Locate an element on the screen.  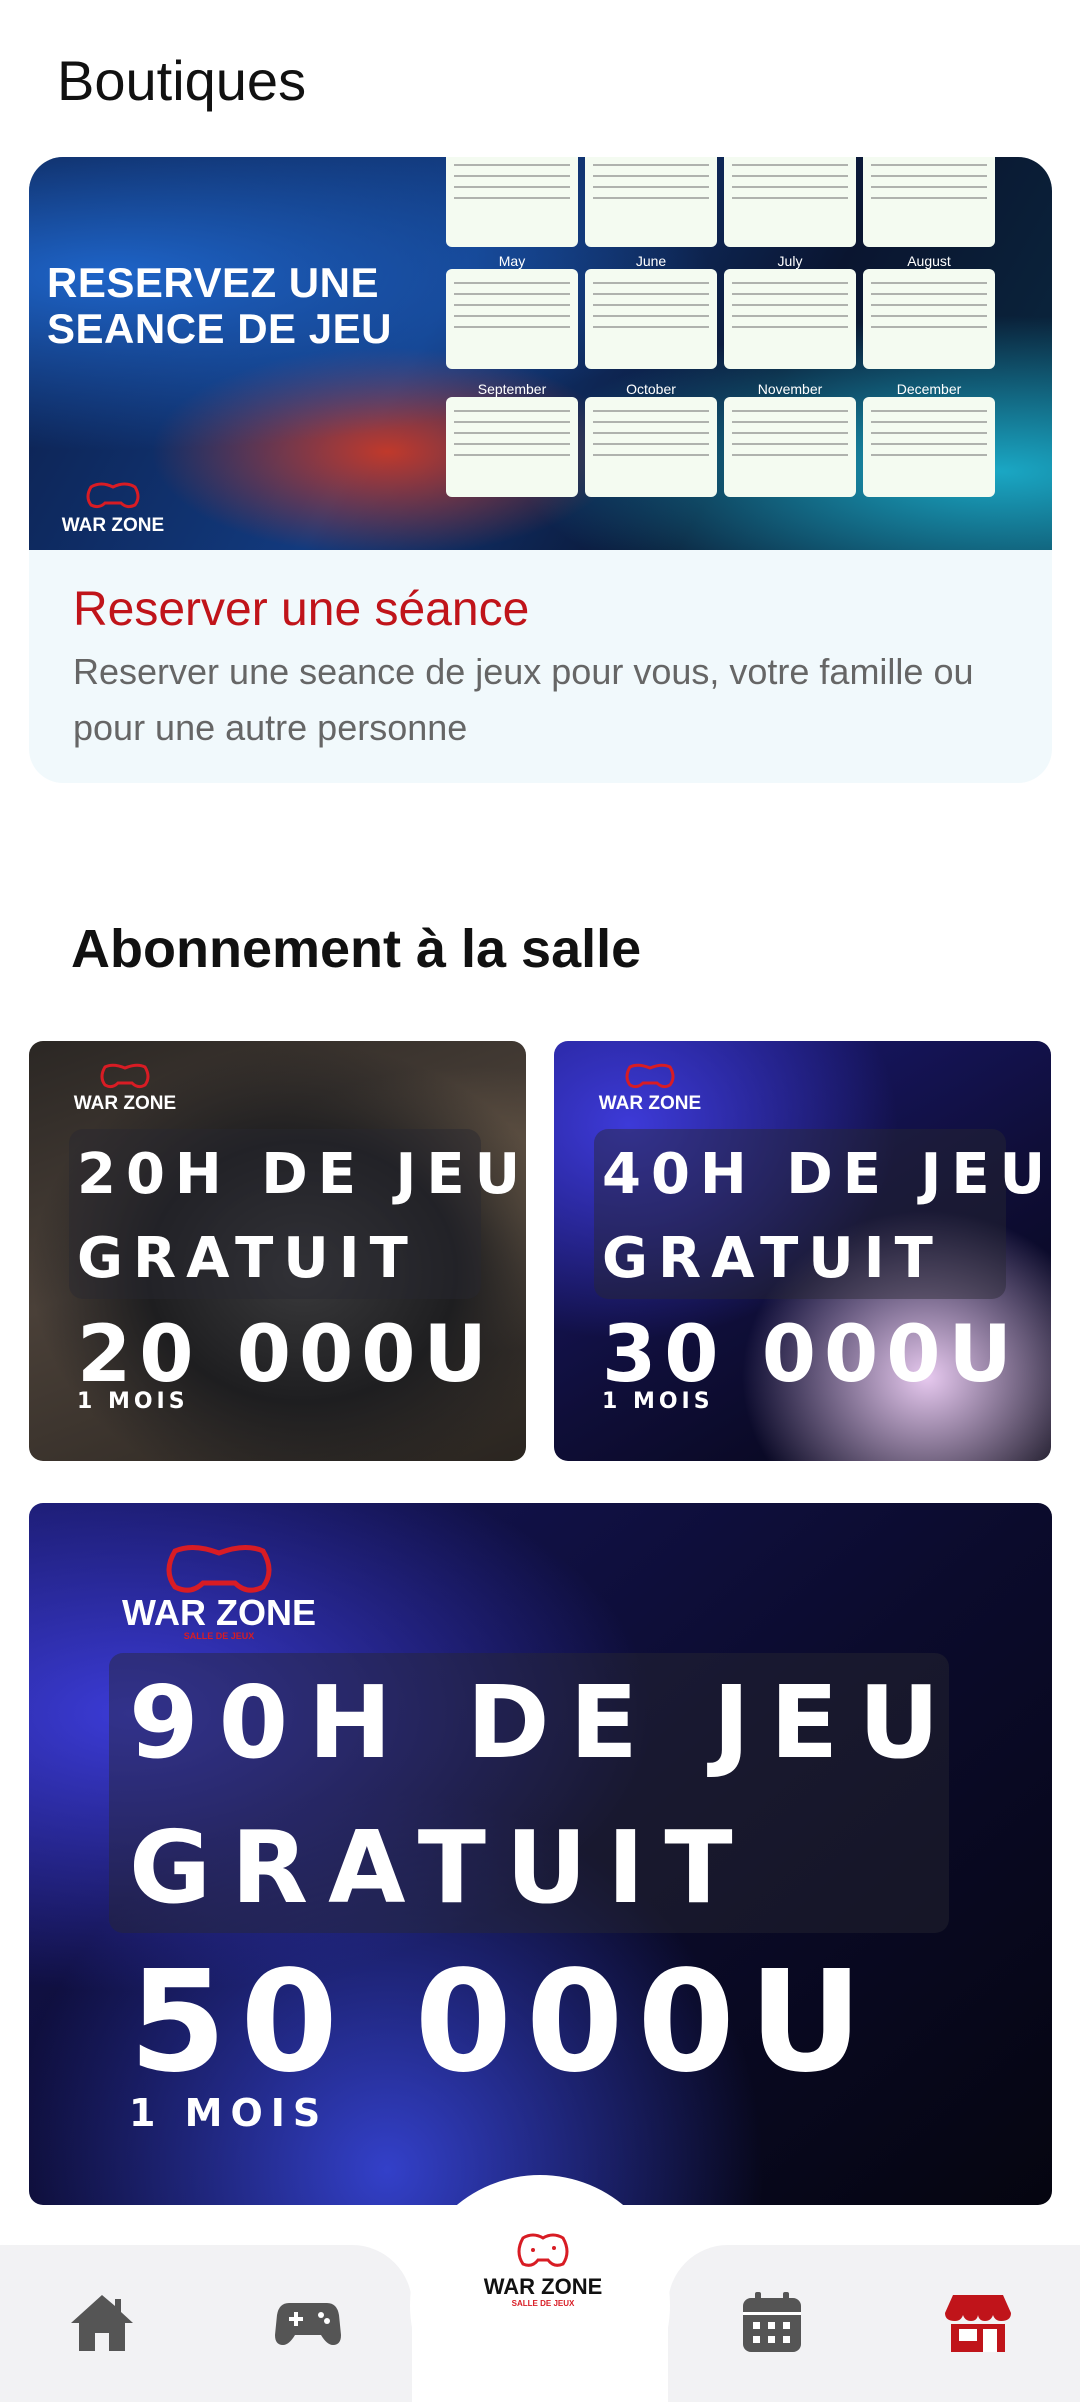
month-july: July is located at coordinates (790, 261).